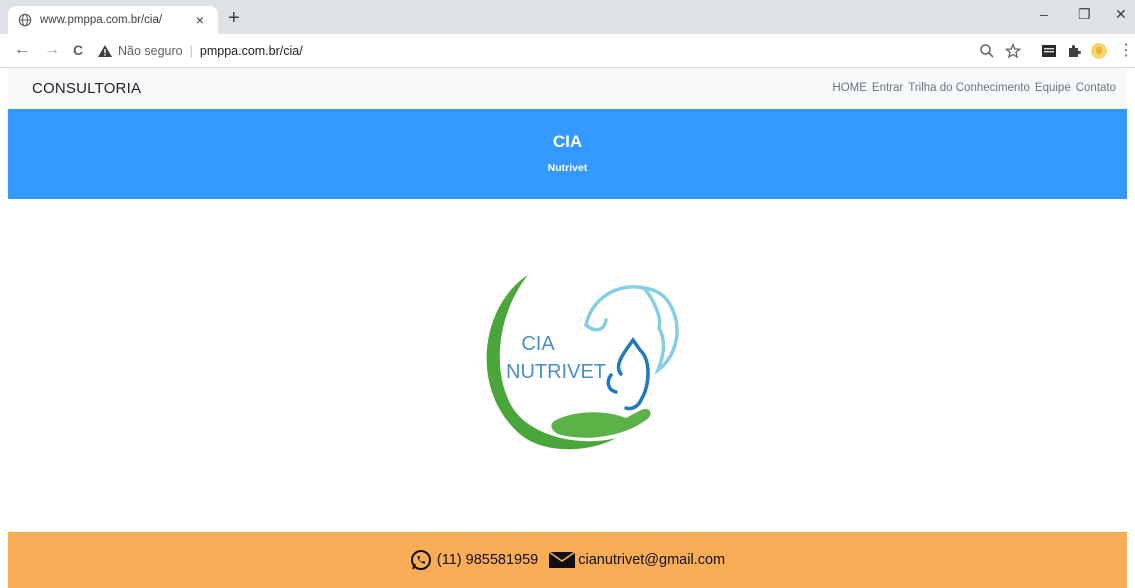 This screenshot has width=1135, height=588. Describe the element at coordinates (105, 51) in the screenshot. I see `warning-icon` at that location.